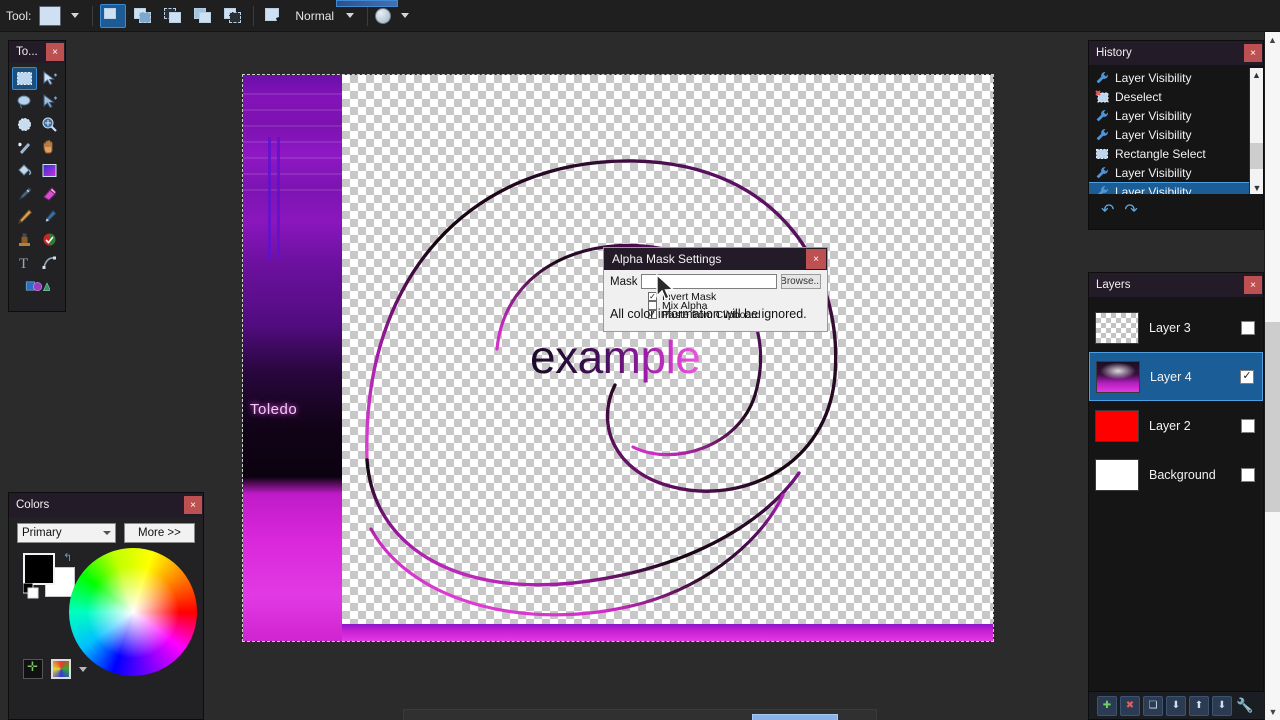 The image size is (1280, 720). Describe the element at coordinates (113, 15) in the screenshot. I see `selection-replace-button` at that location.